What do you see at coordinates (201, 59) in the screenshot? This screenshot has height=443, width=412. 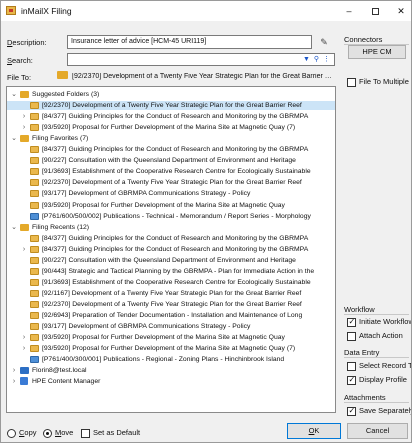 I see `search-input: ▼ ⚲ ⋮` at bounding box center [201, 59].